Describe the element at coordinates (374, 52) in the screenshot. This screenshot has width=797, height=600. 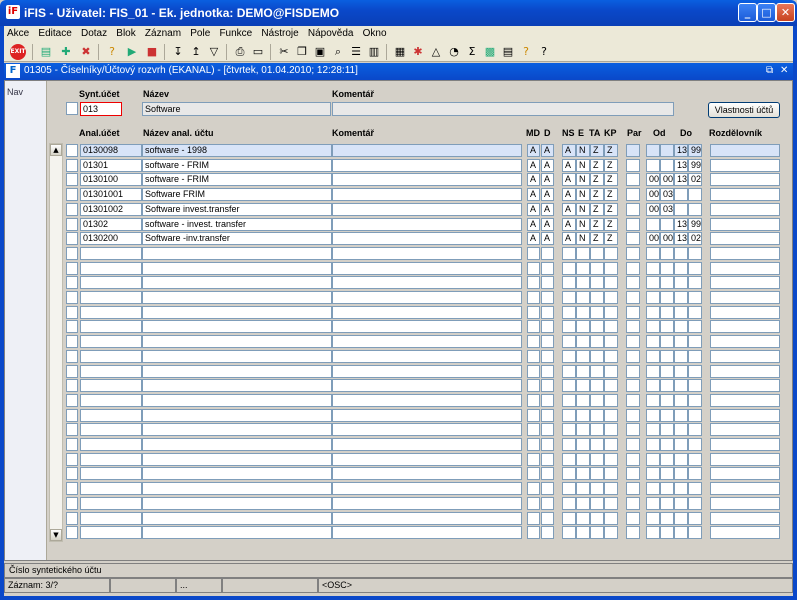
I see `columns-icon: ▥` at that location.